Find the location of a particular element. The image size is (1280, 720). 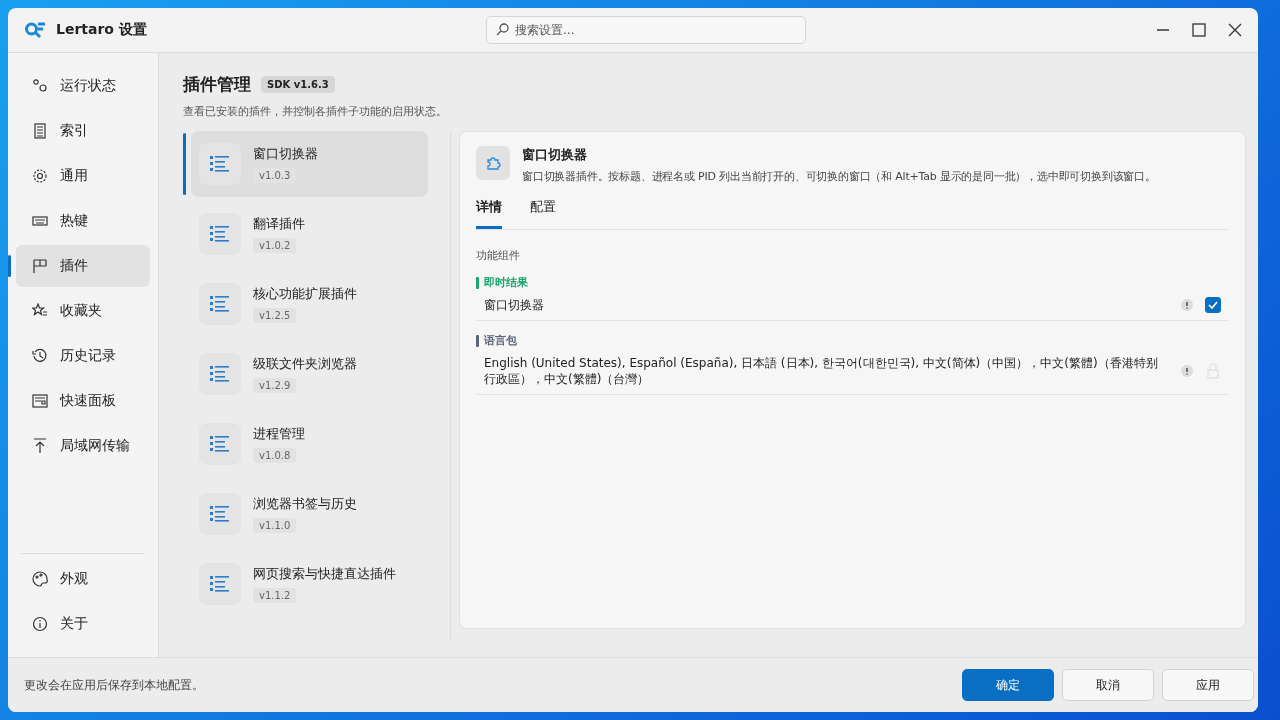

sidebar-item: 运行状态 is located at coordinates (83, 86).